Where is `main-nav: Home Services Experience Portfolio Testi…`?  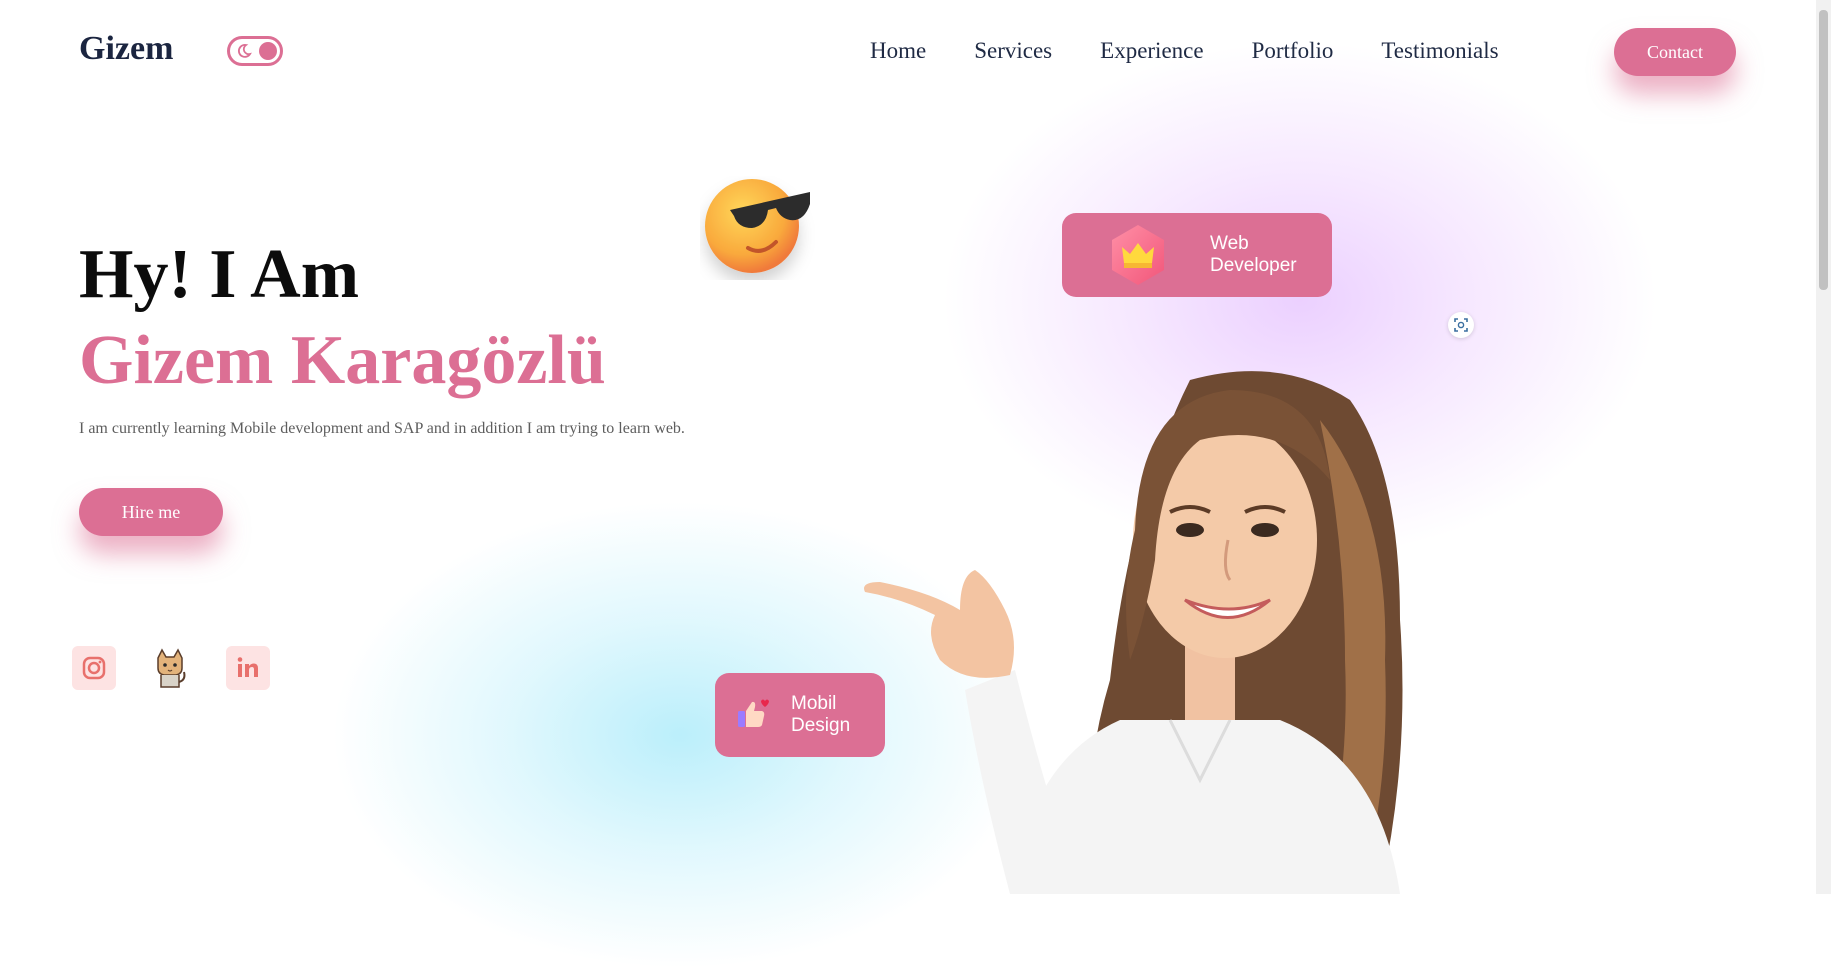 main-nav: Home Services Experience Portfolio Testi… is located at coordinates (1208, 51).